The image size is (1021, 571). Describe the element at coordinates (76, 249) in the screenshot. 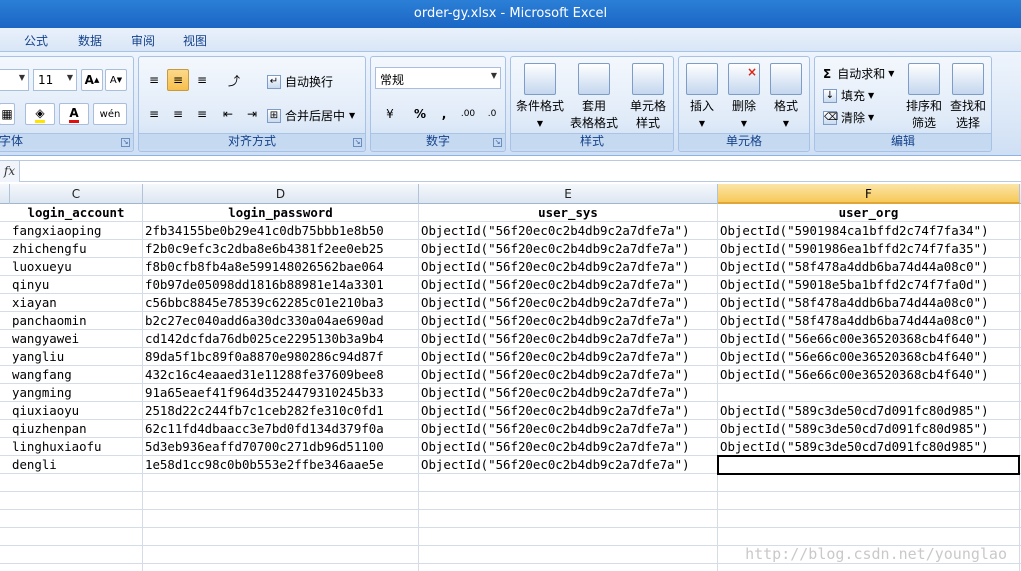

I see `table-cell: zhichengfu` at that location.